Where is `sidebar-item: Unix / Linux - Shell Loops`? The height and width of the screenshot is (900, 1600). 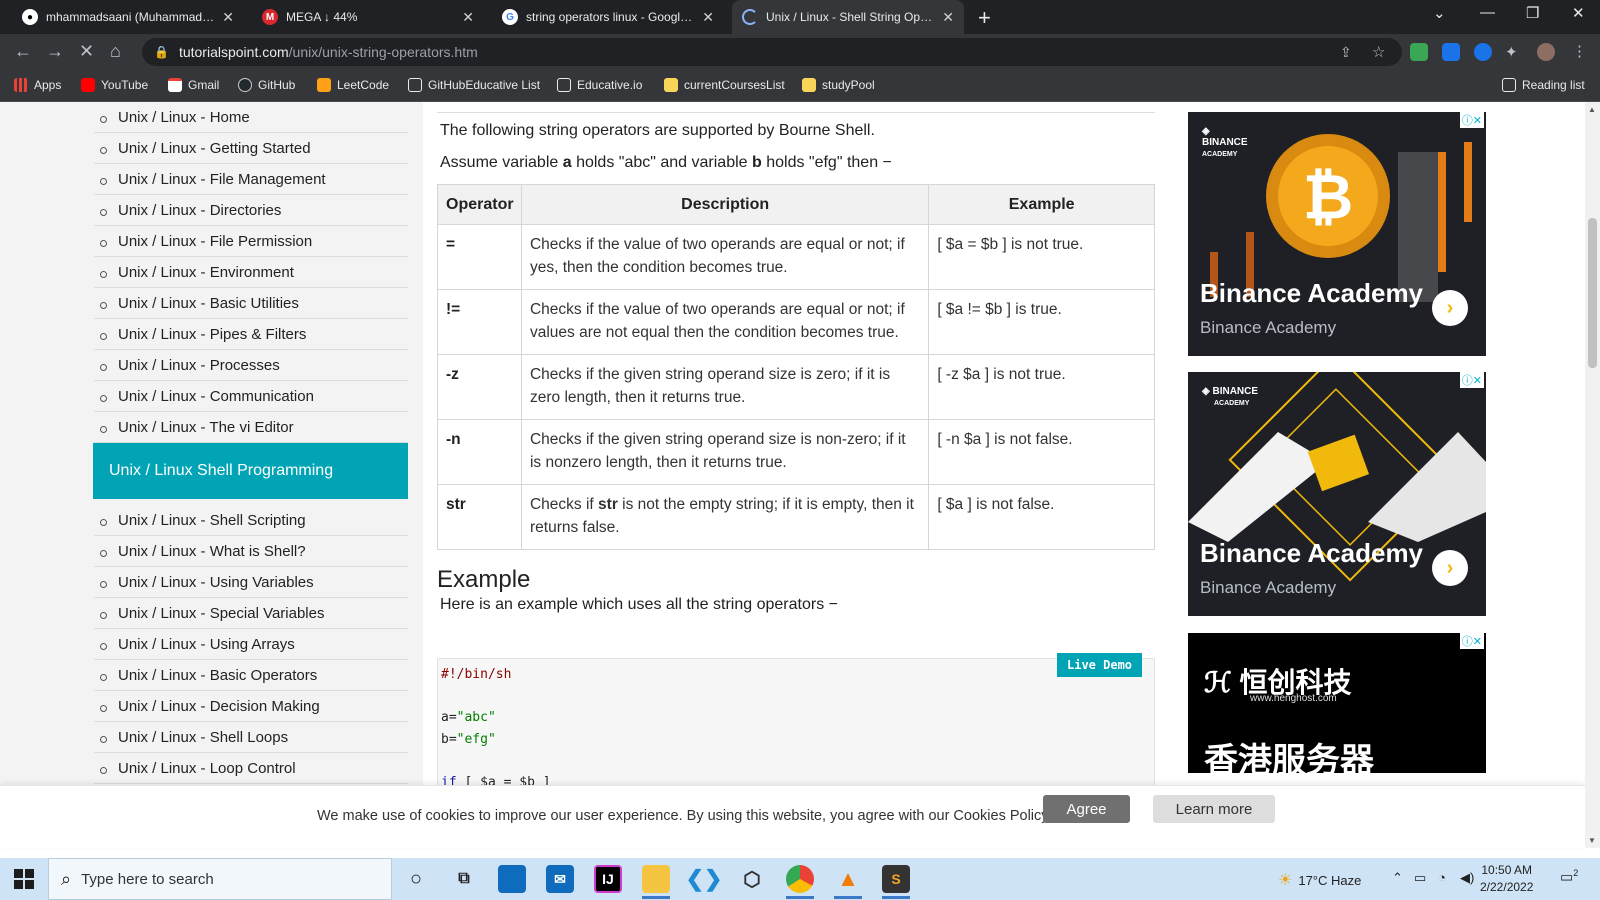 sidebar-item: Unix / Linux - Shell Loops is located at coordinates (251, 737).